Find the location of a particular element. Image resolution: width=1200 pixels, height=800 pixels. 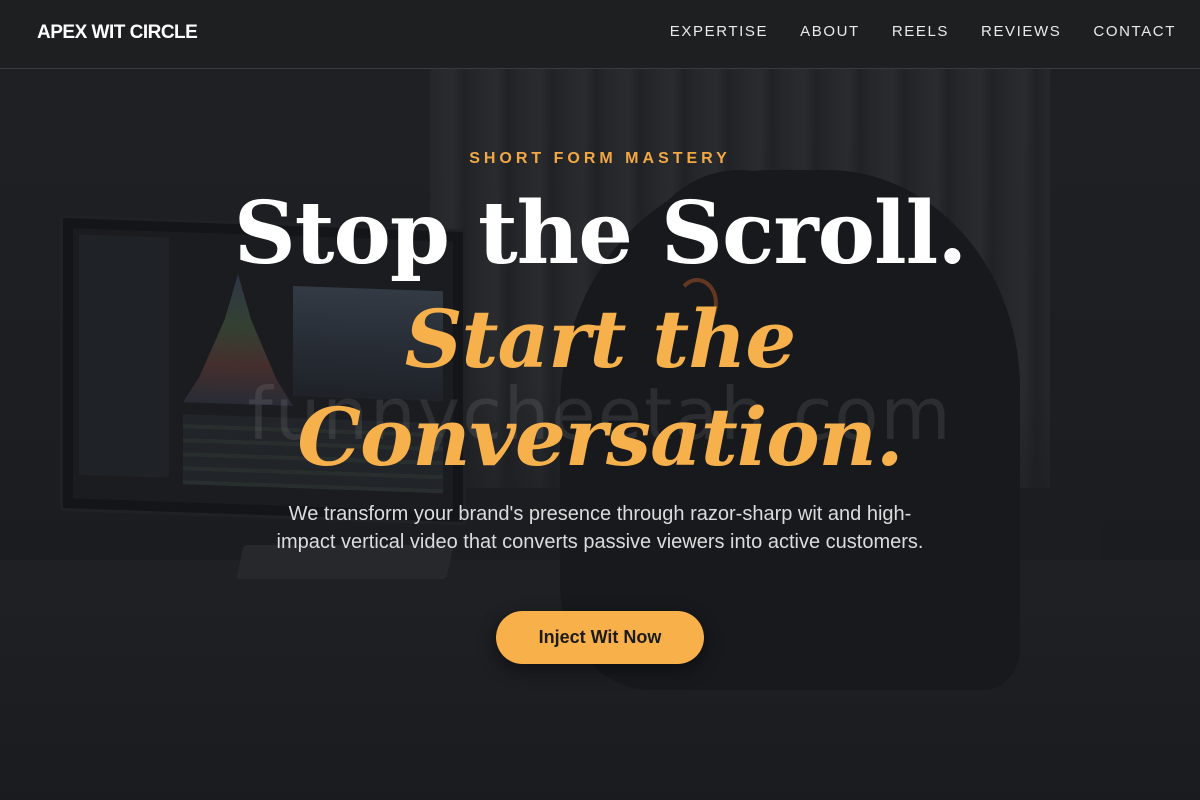

hero-accent-line-1: Start the is located at coordinates (600, 339).